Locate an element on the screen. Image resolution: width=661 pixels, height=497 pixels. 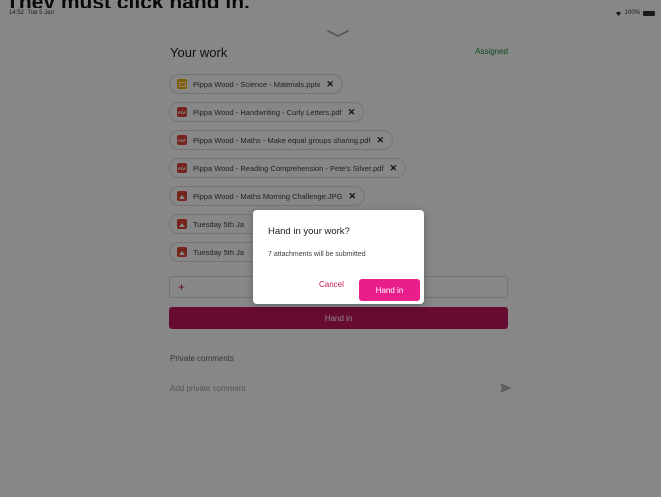
dialog-title: Hand in your work? is located at coordinates (309, 231).